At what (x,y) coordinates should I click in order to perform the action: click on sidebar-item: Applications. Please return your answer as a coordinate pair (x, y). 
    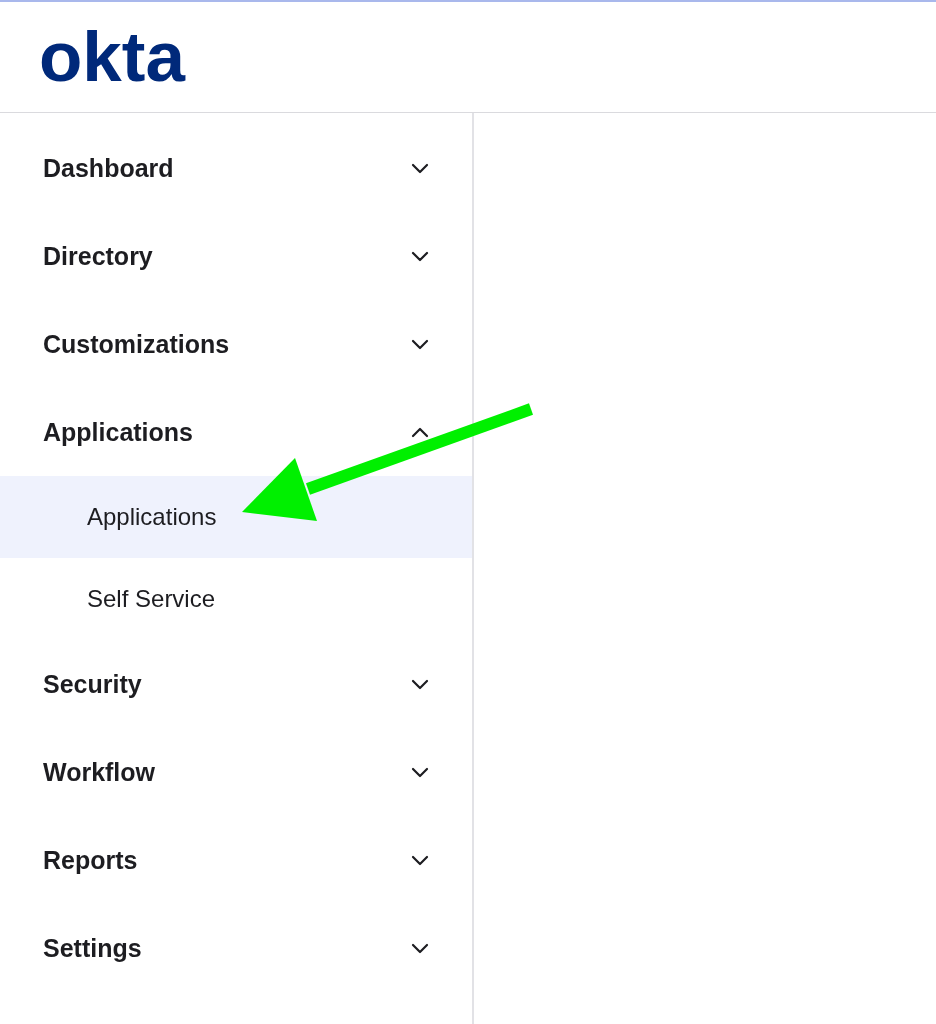
    Looking at the image, I should click on (236, 432).